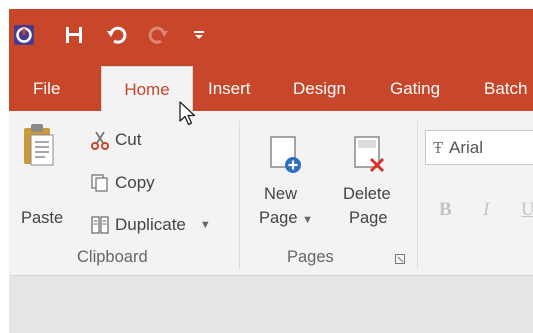 Image resolution: width=533 pixels, height=333 pixels. Describe the element at coordinates (42, 218) in the screenshot. I see `paste-label: Paste` at that location.